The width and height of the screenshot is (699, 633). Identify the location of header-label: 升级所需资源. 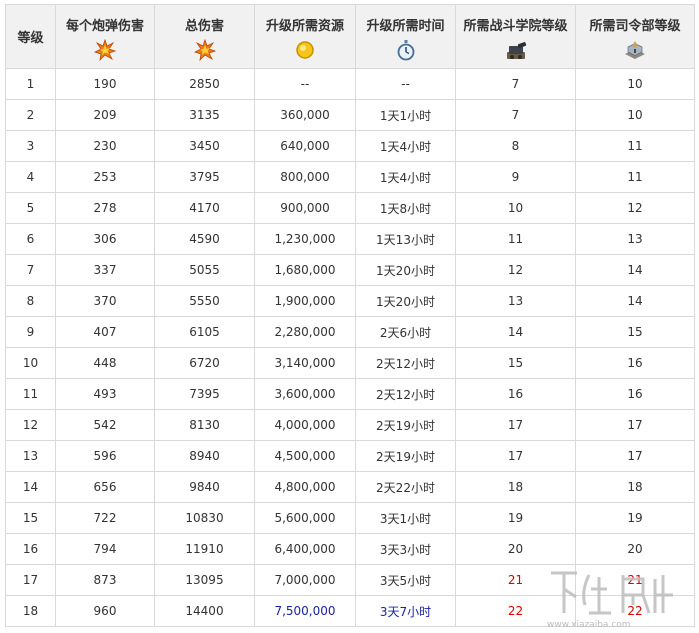
(304, 26).